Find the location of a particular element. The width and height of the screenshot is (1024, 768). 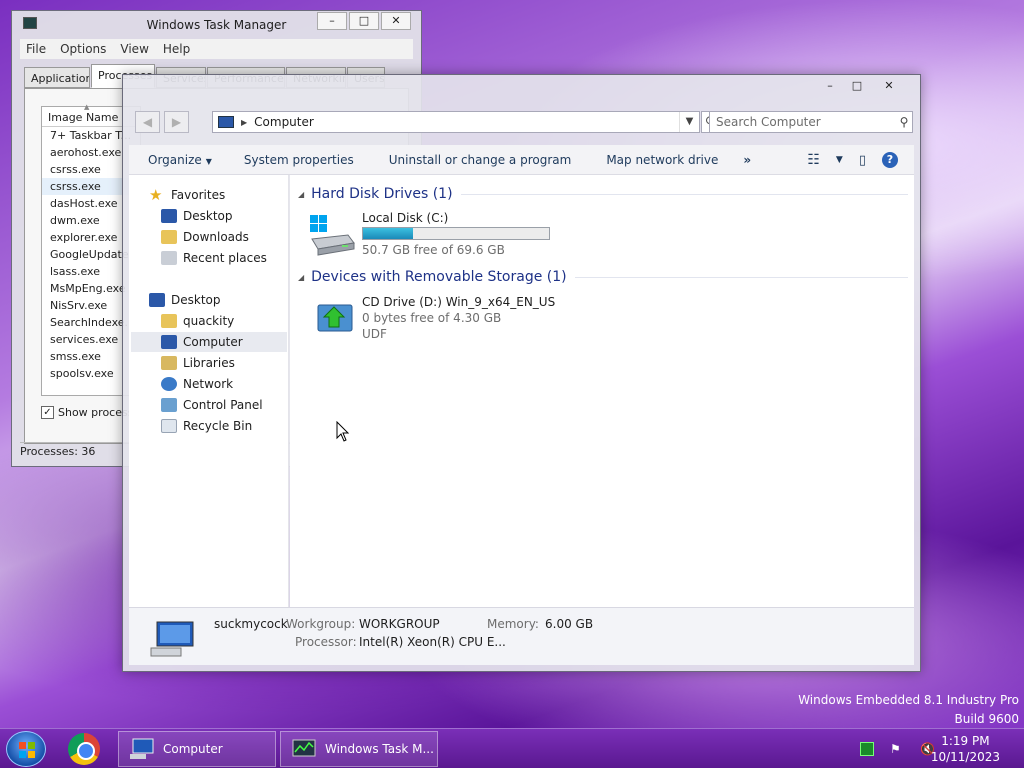

taskbar-computer-button: Computer is located at coordinates (197, 749).